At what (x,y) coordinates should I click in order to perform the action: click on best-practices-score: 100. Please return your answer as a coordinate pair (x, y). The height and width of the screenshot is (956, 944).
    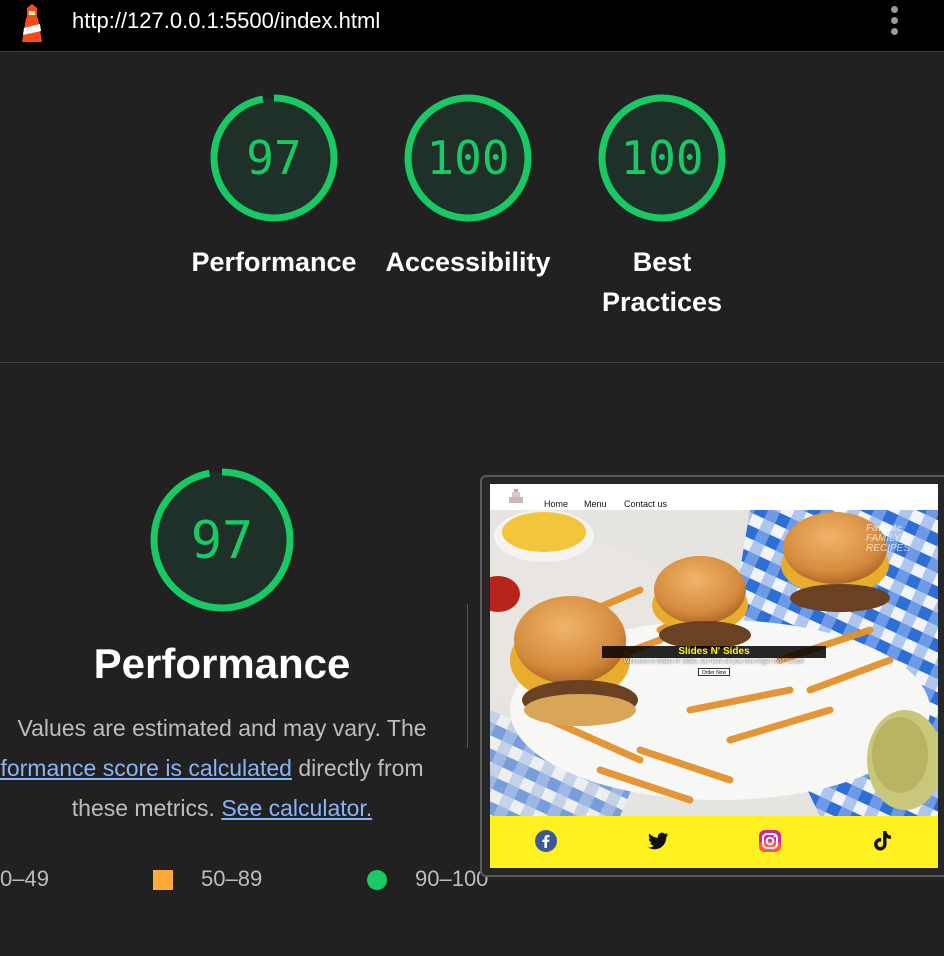
    Looking at the image, I should click on (662, 158).